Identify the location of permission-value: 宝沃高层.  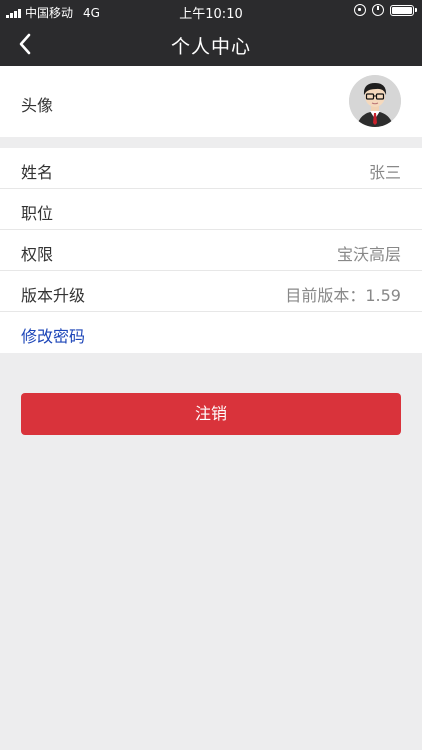
(368, 254).